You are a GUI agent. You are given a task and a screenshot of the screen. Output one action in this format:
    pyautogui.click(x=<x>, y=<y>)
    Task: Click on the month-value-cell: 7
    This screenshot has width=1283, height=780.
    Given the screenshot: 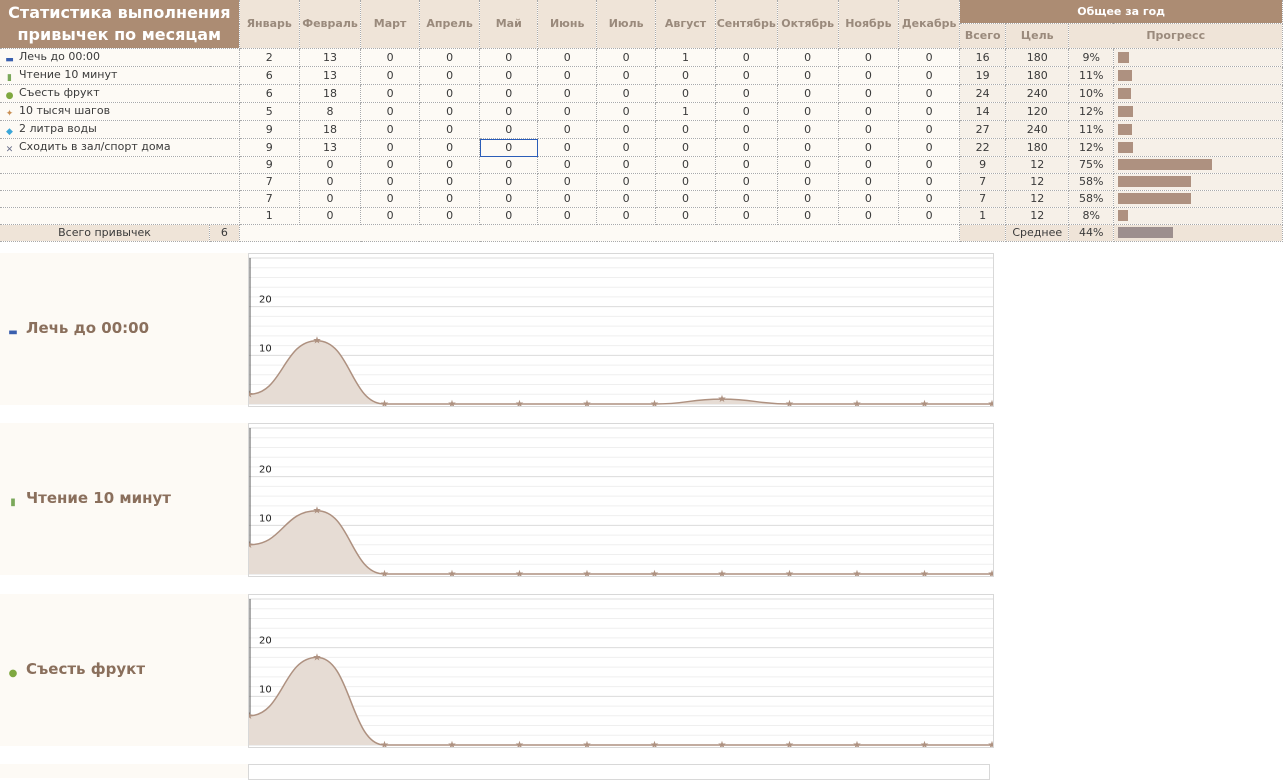 What is the action you would take?
    pyautogui.click(x=269, y=199)
    